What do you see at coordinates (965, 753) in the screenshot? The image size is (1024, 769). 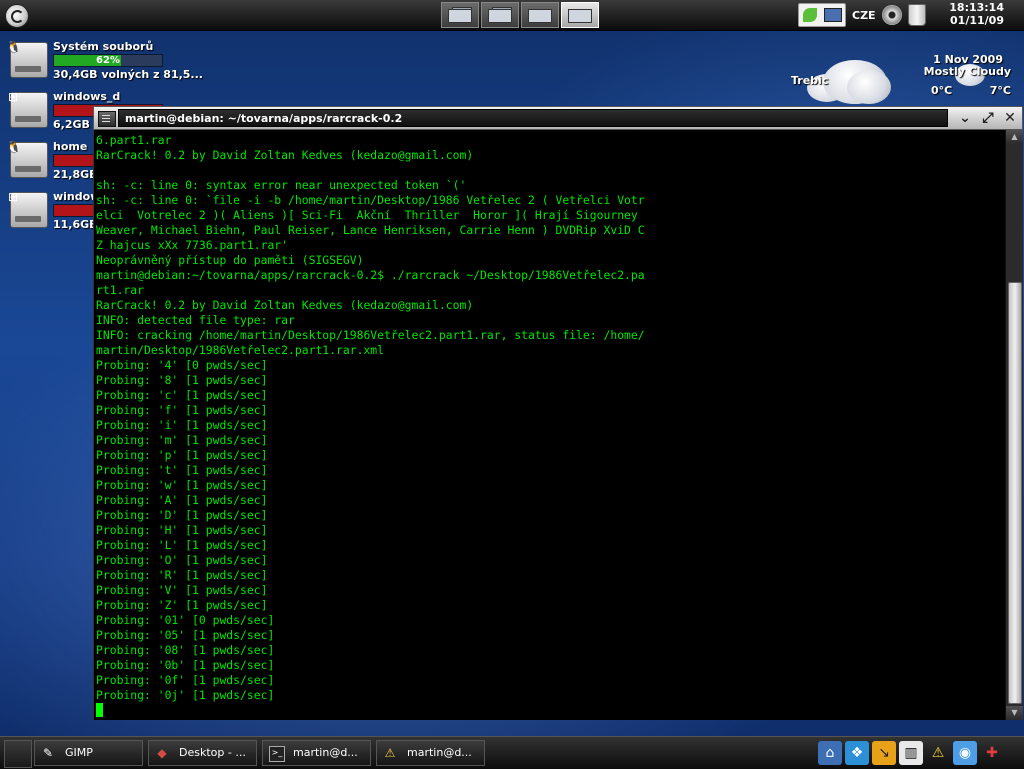 I see `network-icon: ◉` at bounding box center [965, 753].